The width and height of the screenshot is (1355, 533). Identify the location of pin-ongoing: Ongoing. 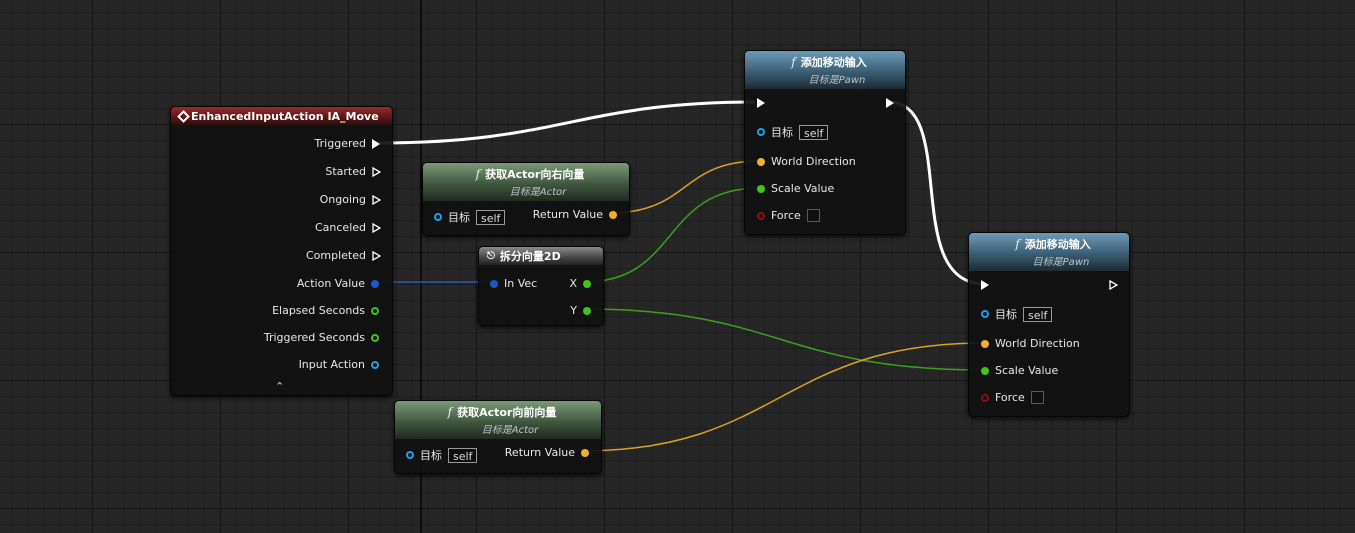
(350, 199).